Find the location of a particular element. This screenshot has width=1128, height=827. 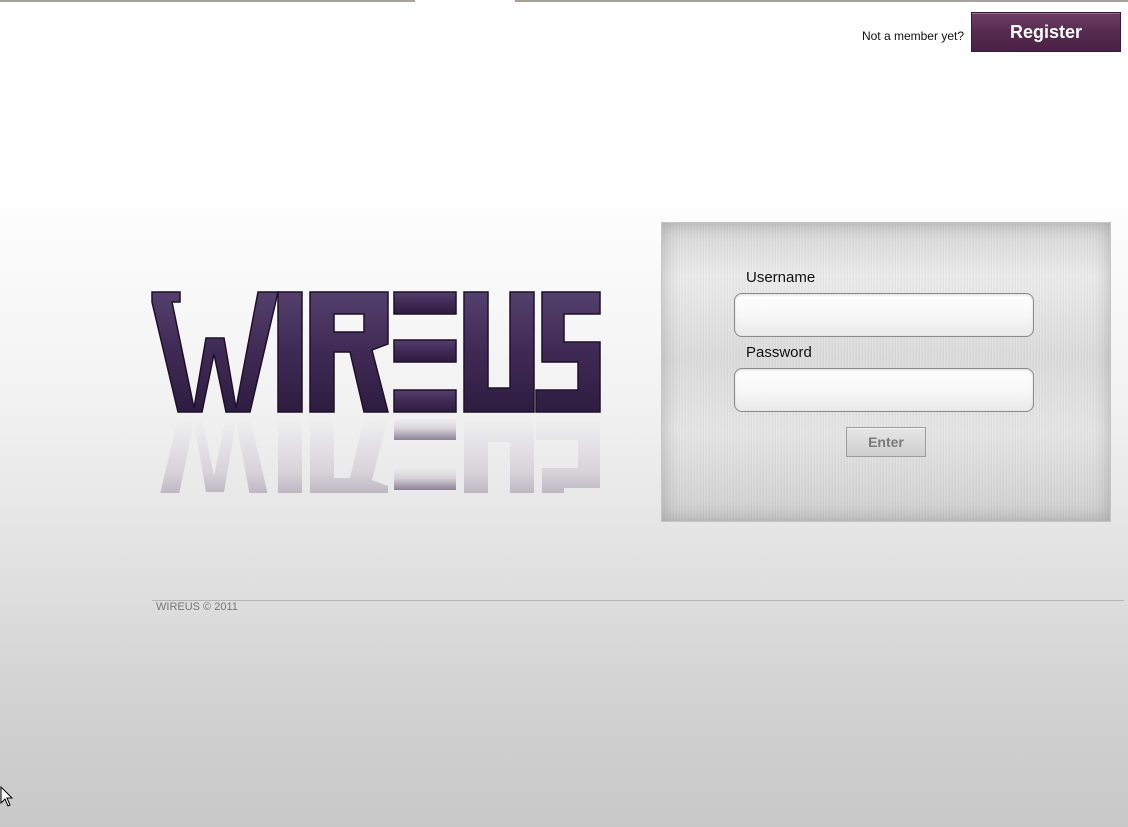

footer-divider is located at coordinates (638, 600).